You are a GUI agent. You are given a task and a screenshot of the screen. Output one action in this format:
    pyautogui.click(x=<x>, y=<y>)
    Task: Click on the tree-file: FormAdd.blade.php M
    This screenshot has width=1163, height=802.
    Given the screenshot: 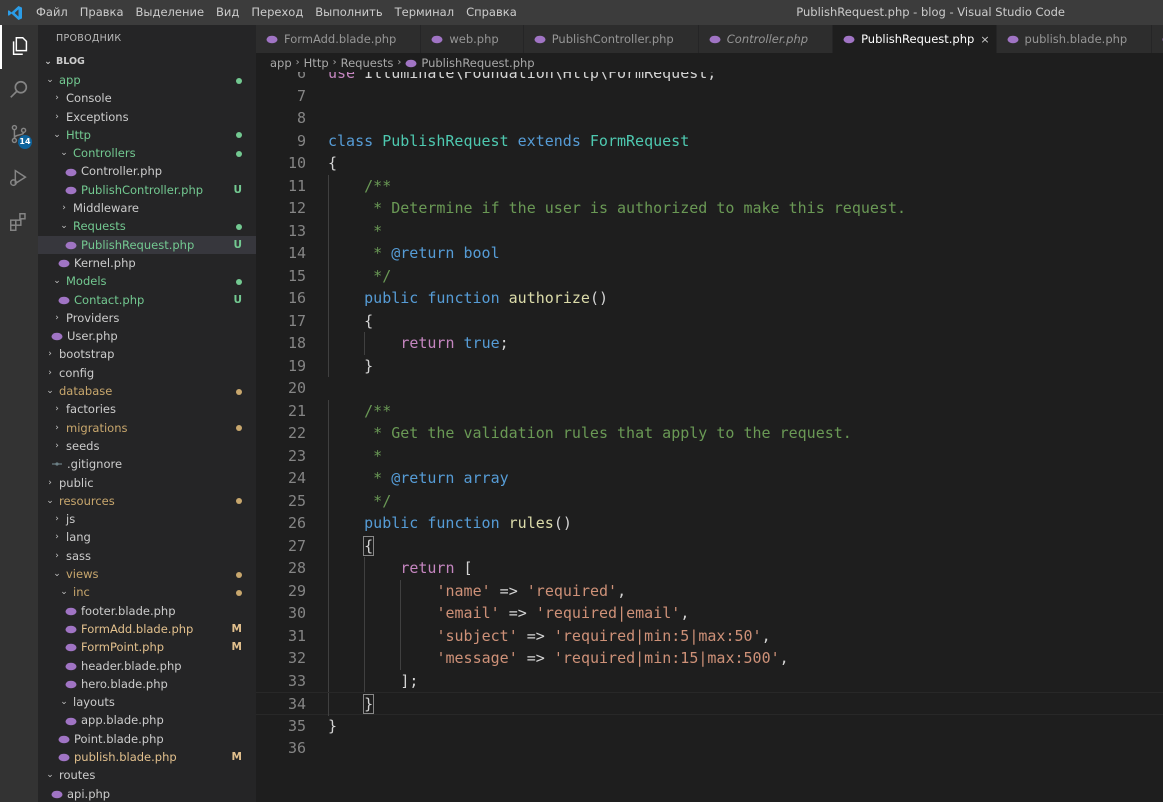 What is the action you would take?
    pyautogui.click(x=147, y=629)
    